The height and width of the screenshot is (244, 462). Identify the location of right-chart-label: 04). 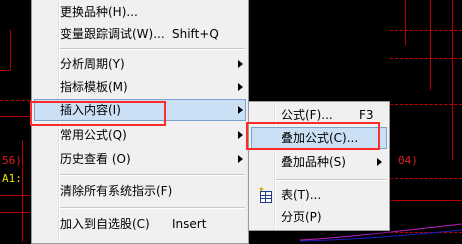
(408, 160).